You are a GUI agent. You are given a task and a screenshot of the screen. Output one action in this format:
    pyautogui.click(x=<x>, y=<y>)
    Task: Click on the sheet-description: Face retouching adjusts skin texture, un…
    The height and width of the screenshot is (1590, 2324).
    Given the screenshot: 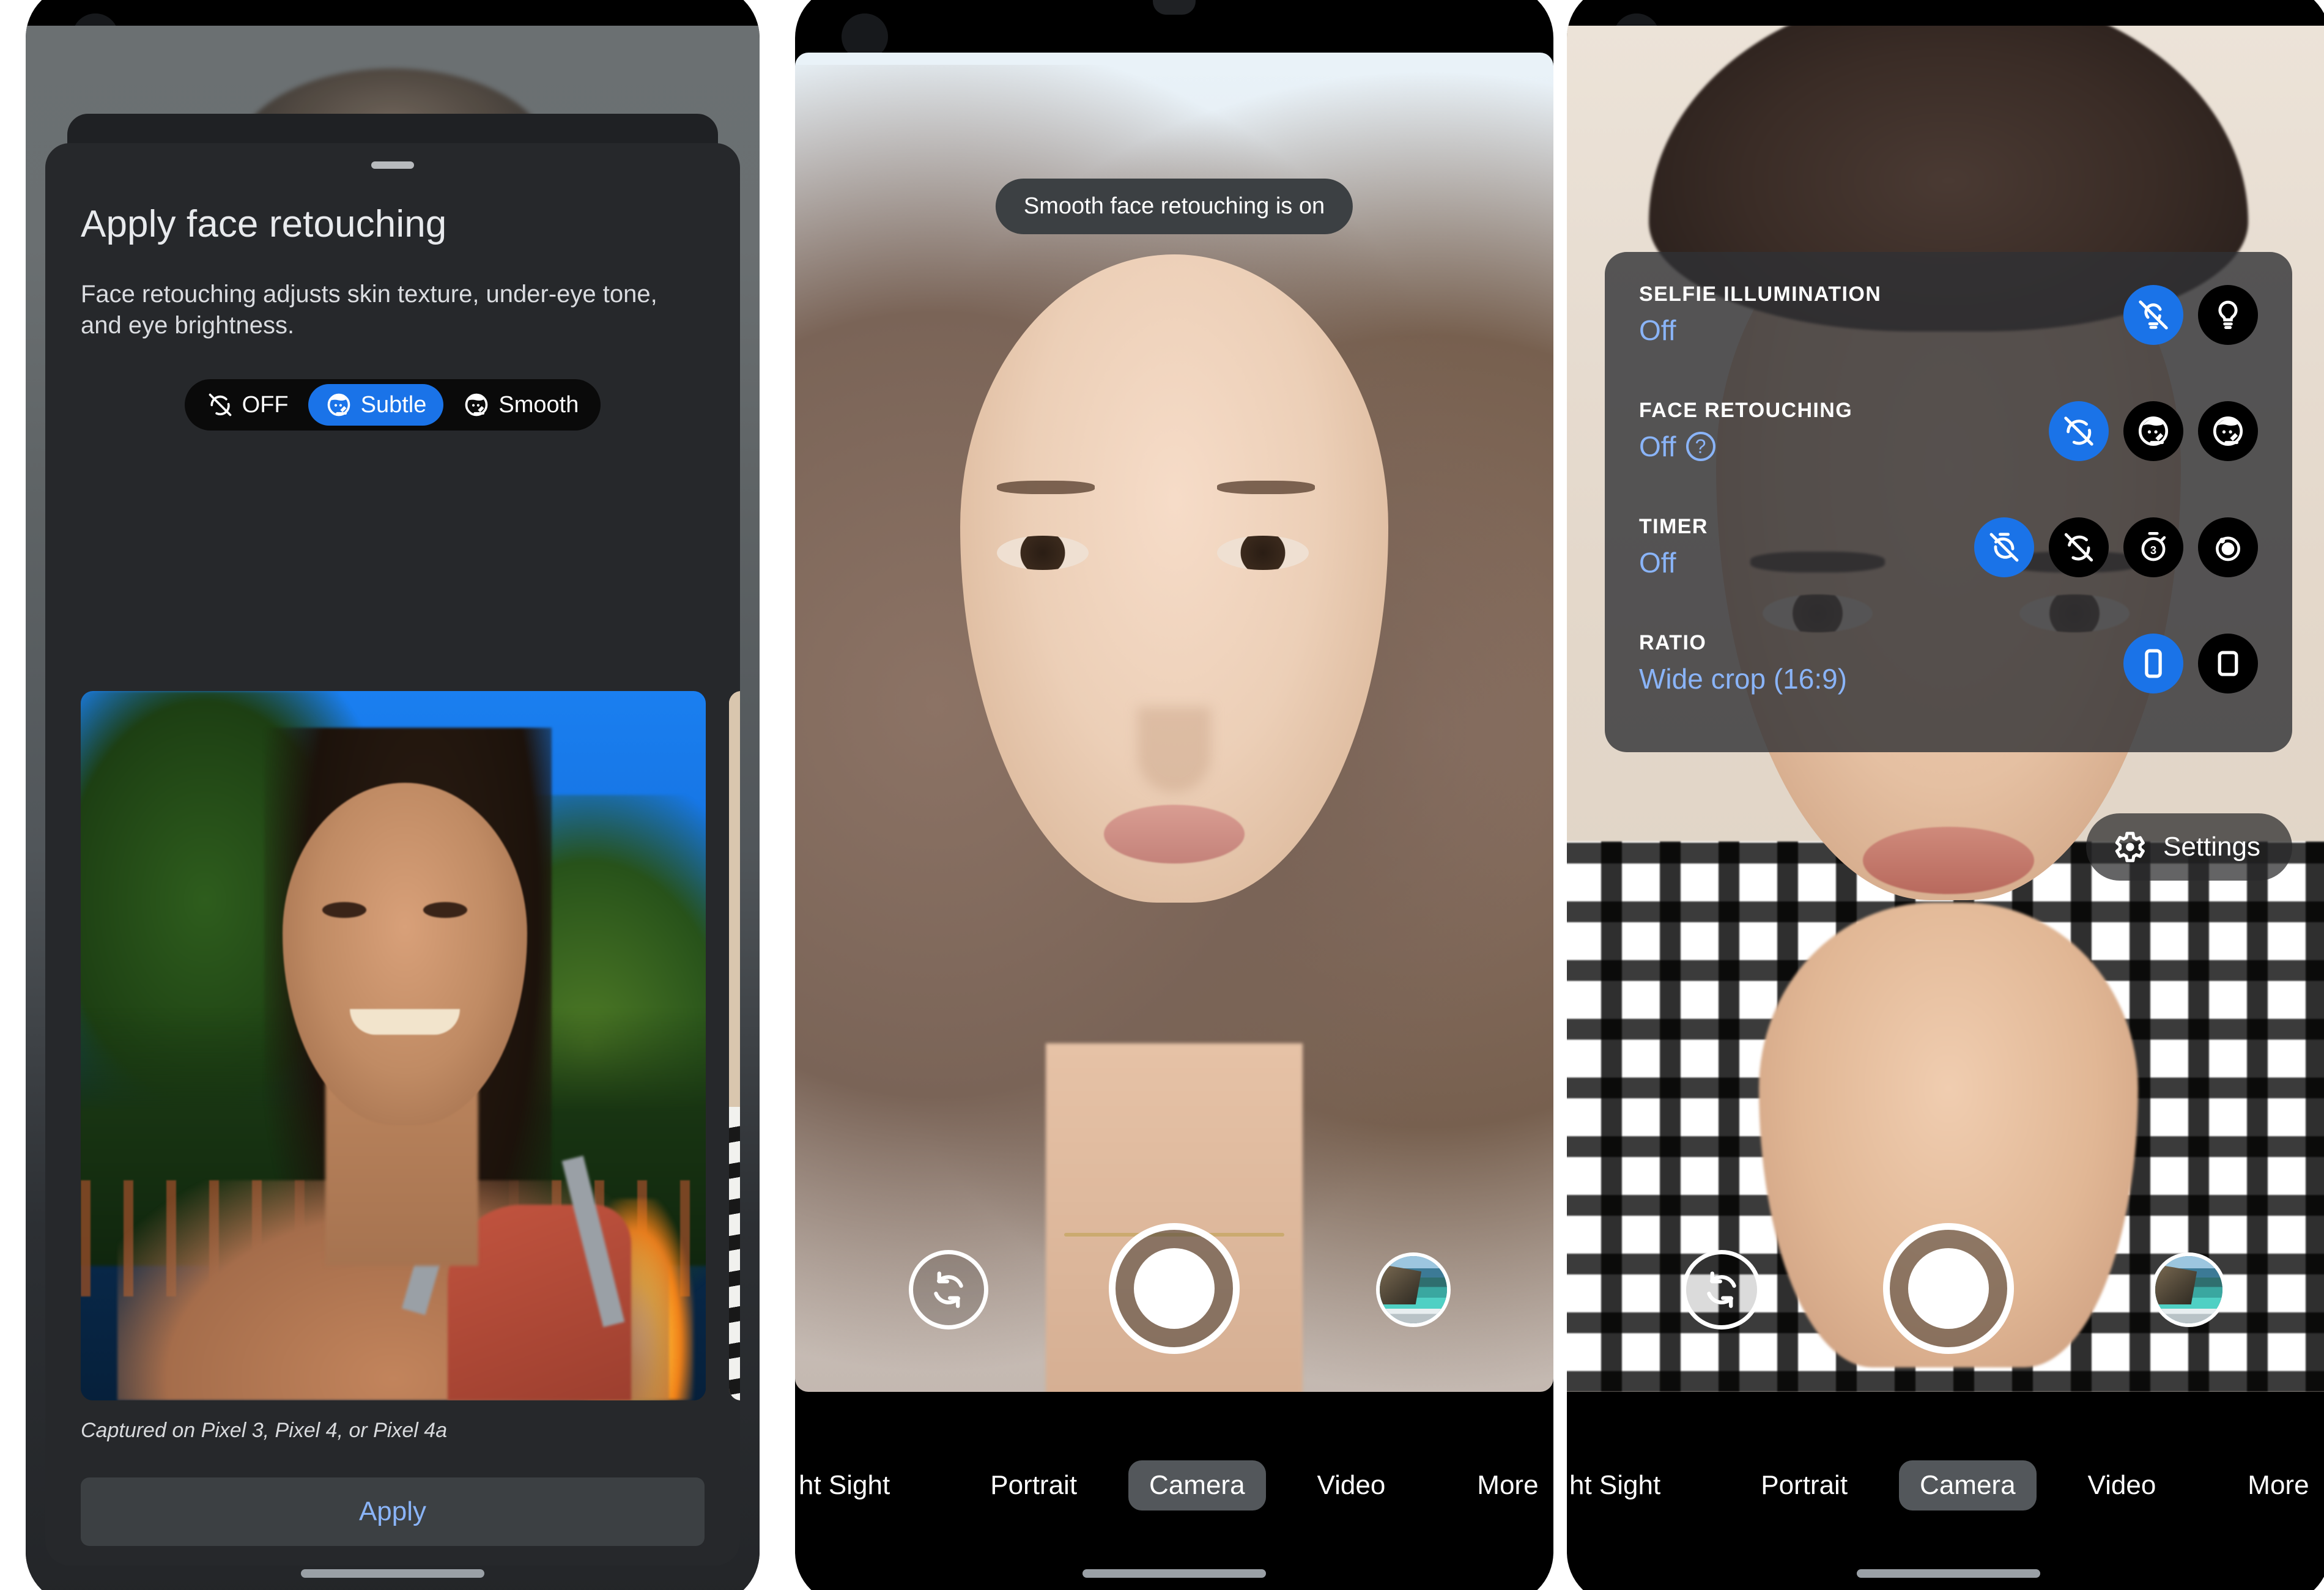 What is the action you would take?
    pyautogui.click(x=369, y=310)
    